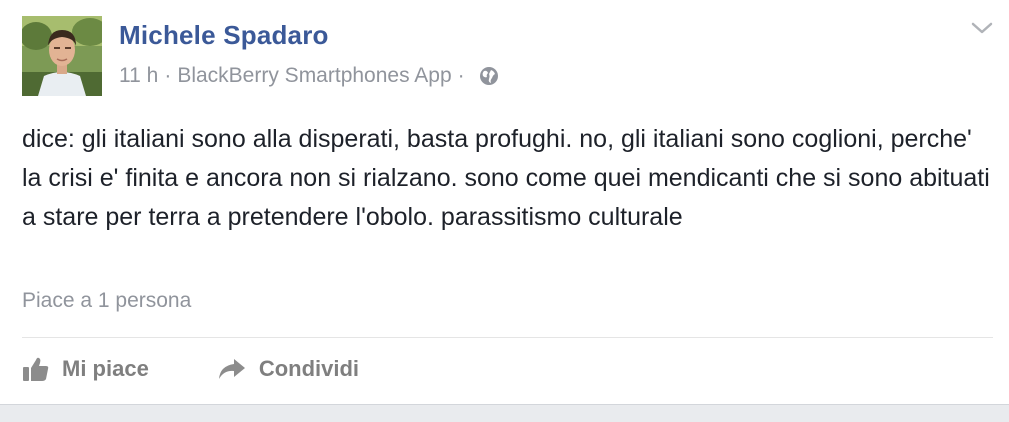  What do you see at coordinates (232, 369) in the screenshot?
I see `share-arrow-icon` at bounding box center [232, 369].